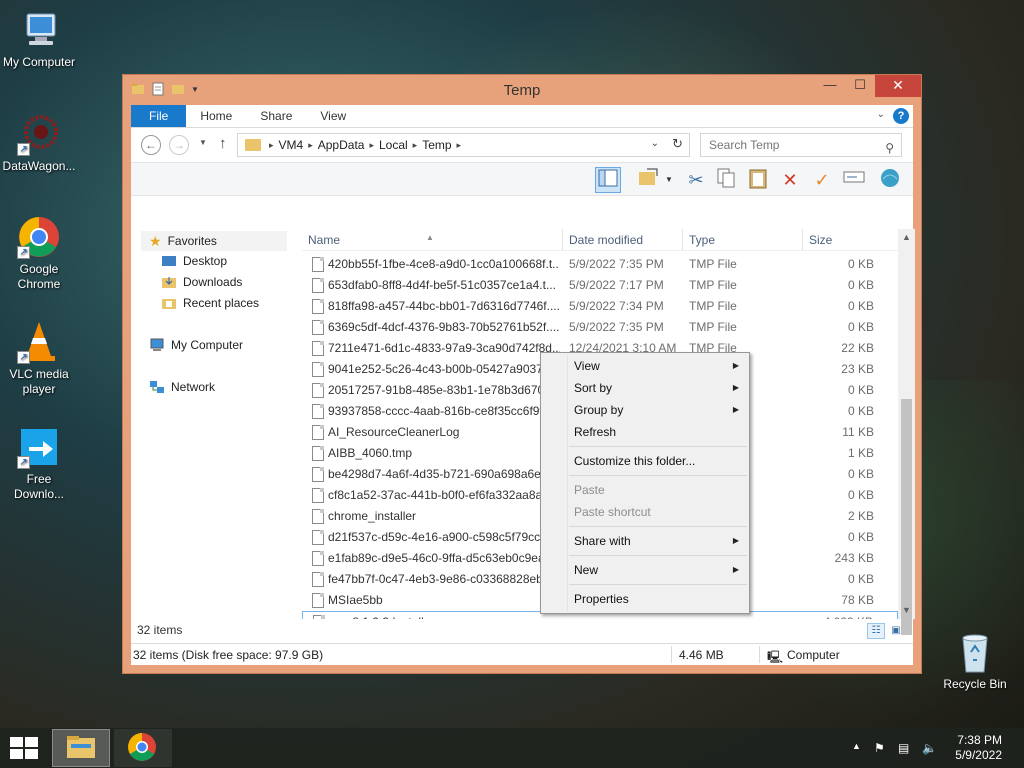  What do you see at coordinates (669, 179) in the screenshot?
I see `folder-dropdown-icon: ▼` at bounding box center [669, 179].